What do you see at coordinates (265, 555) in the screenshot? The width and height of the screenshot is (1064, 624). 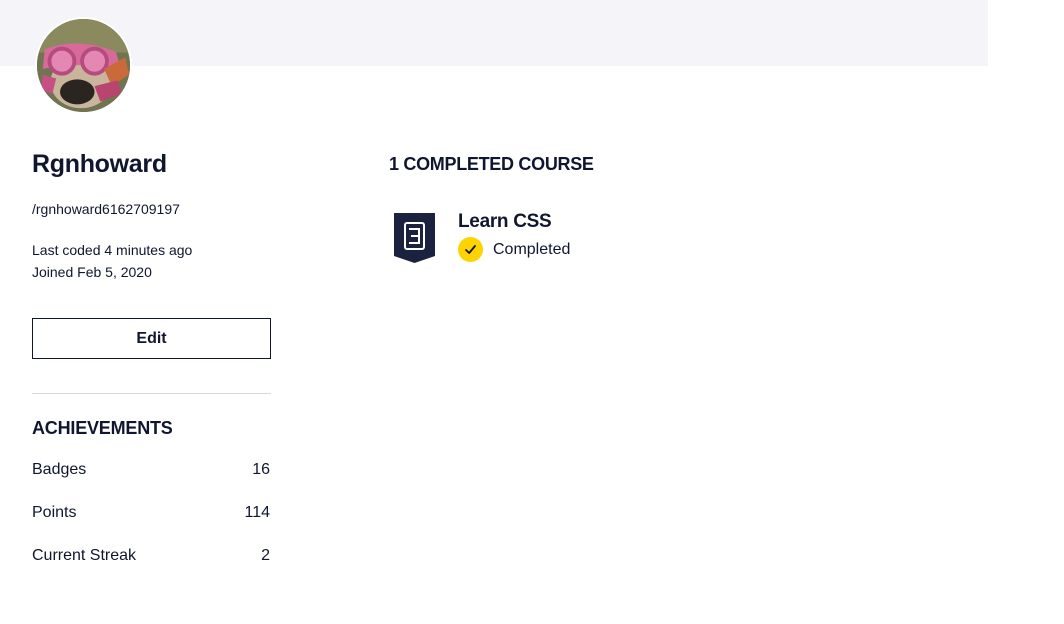 I see `achievement-value: 2` at bounding box center [265, 555].